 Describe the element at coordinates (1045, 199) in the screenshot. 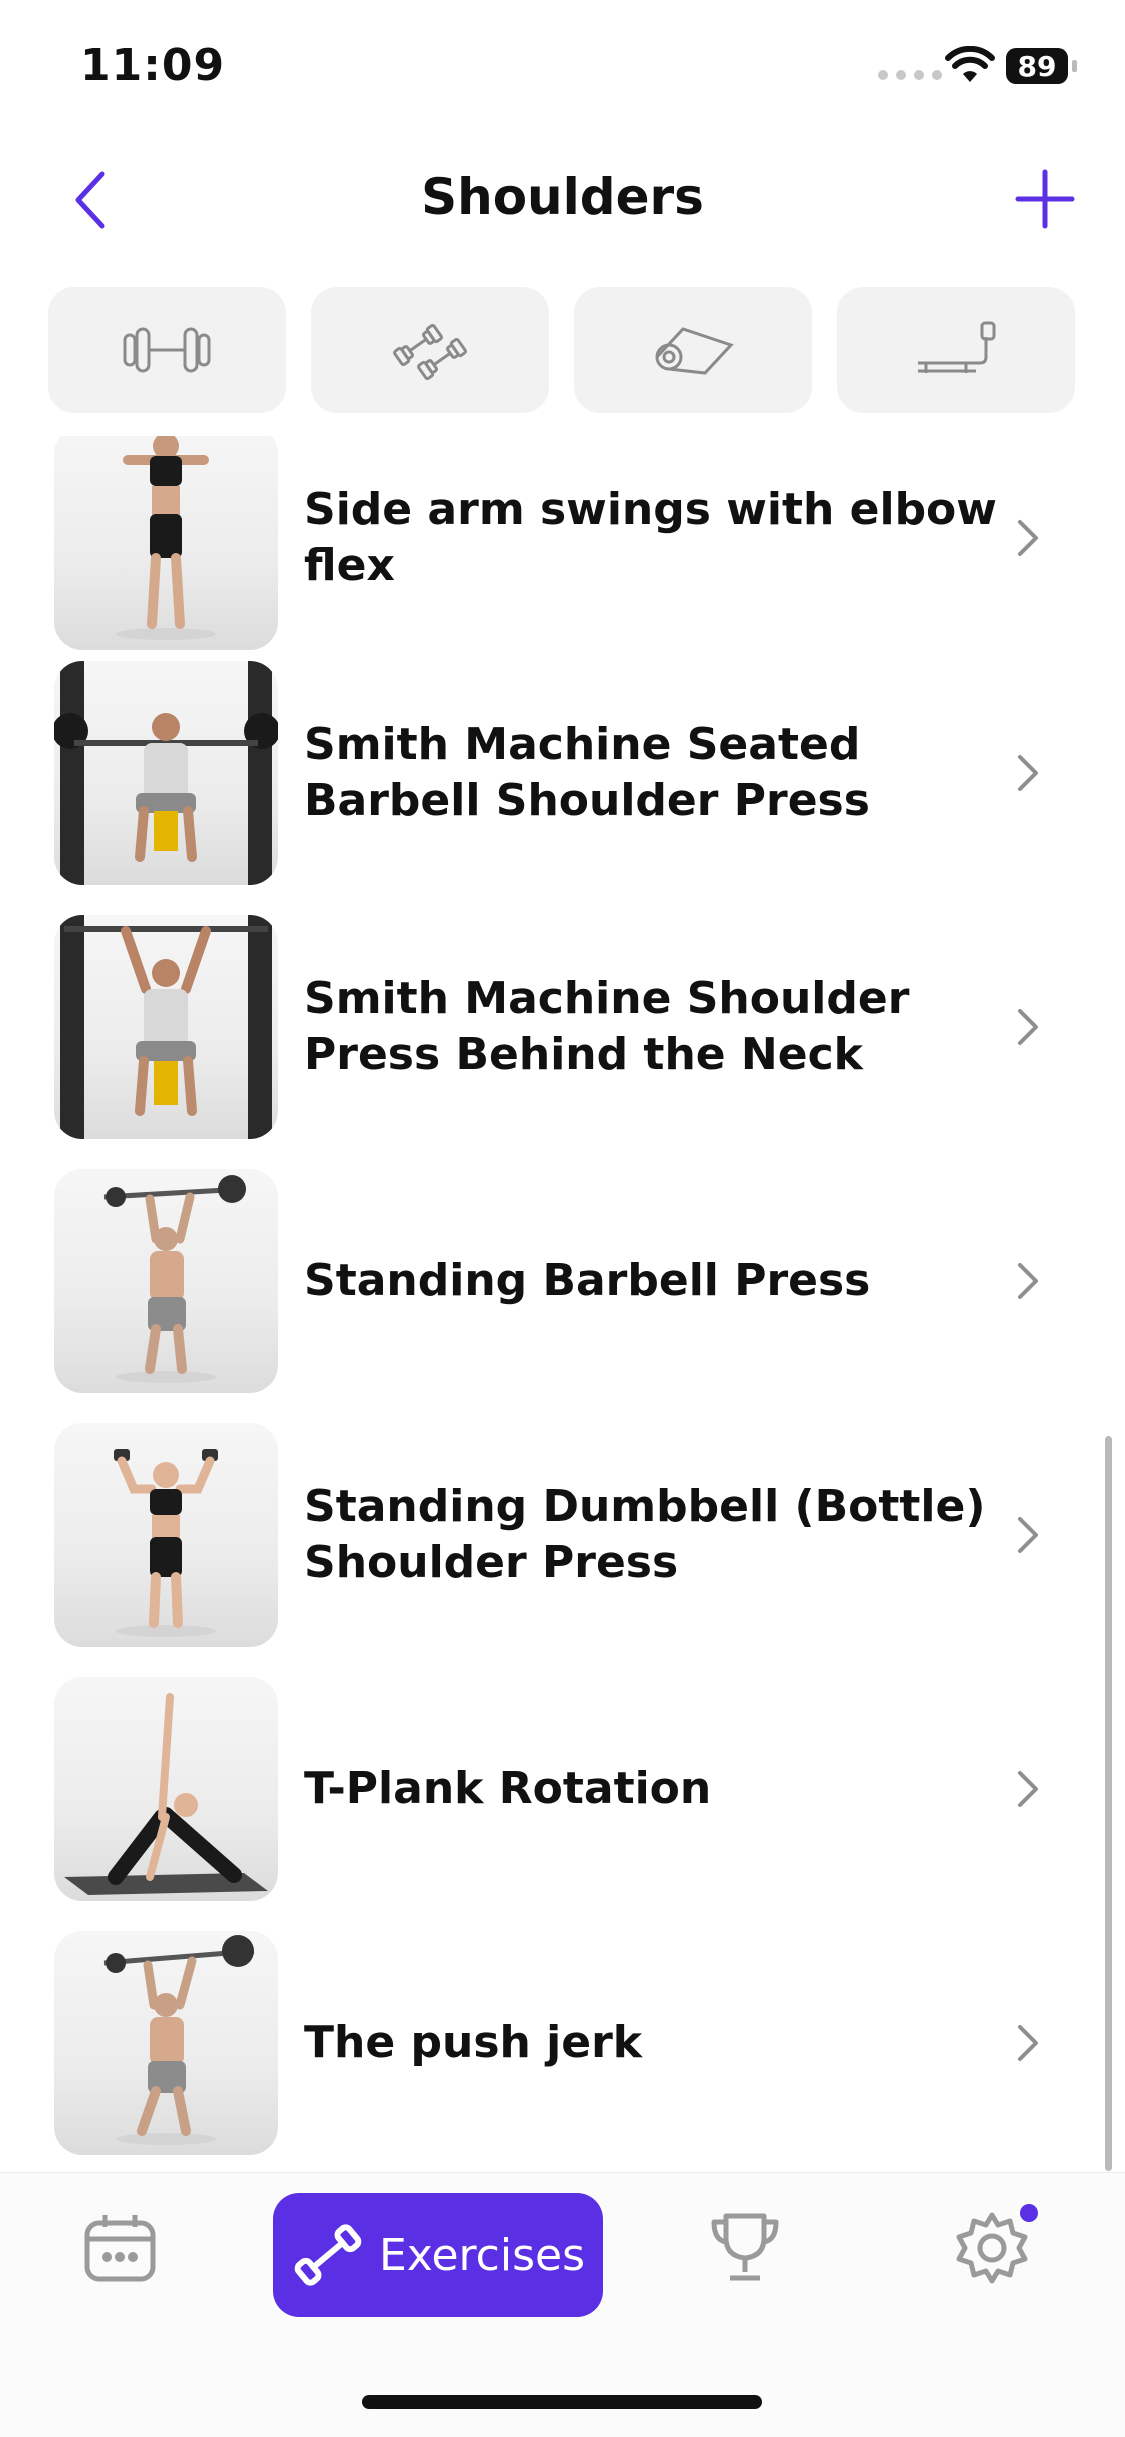

I see `add-button` at that location.